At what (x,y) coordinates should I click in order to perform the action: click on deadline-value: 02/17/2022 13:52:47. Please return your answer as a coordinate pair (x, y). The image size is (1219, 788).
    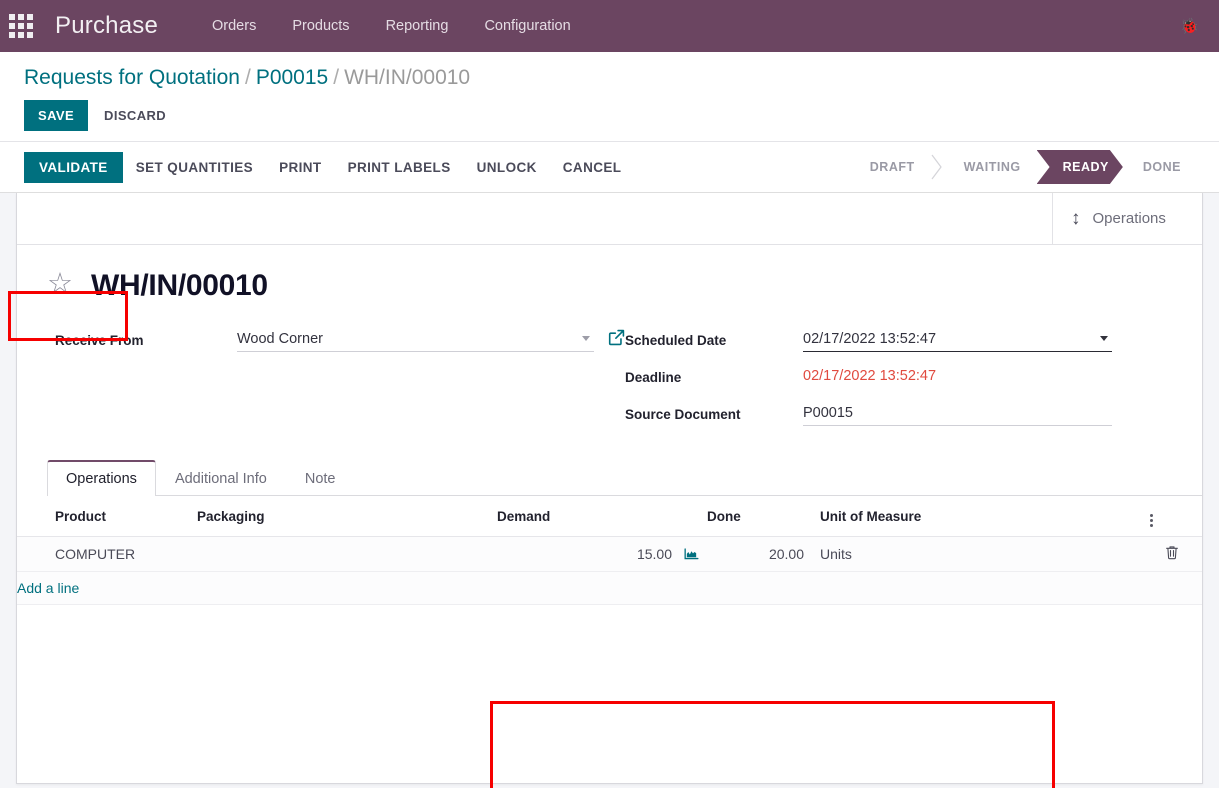
    Looking at the image, I should click on (870, 376).